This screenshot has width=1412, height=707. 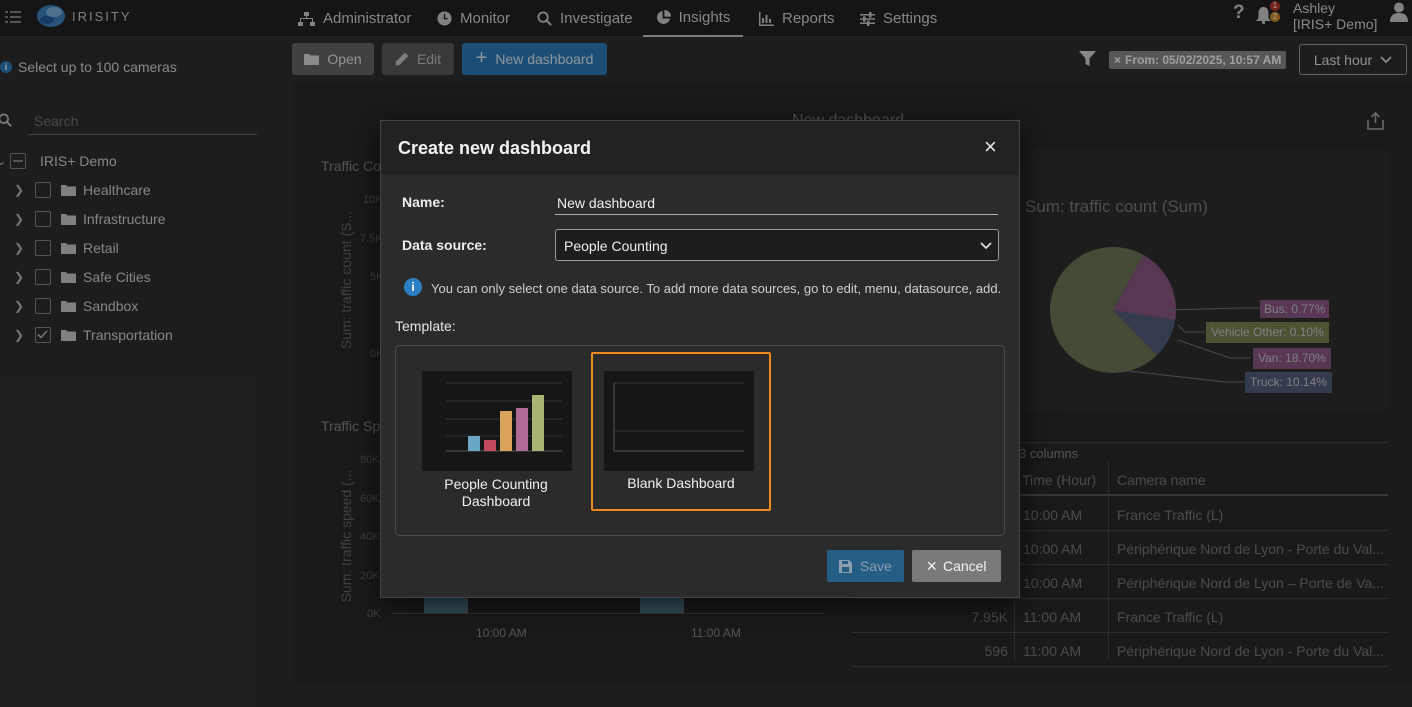 I want to click on cancel-button-label: Cancel, so click(x=964, y=566).